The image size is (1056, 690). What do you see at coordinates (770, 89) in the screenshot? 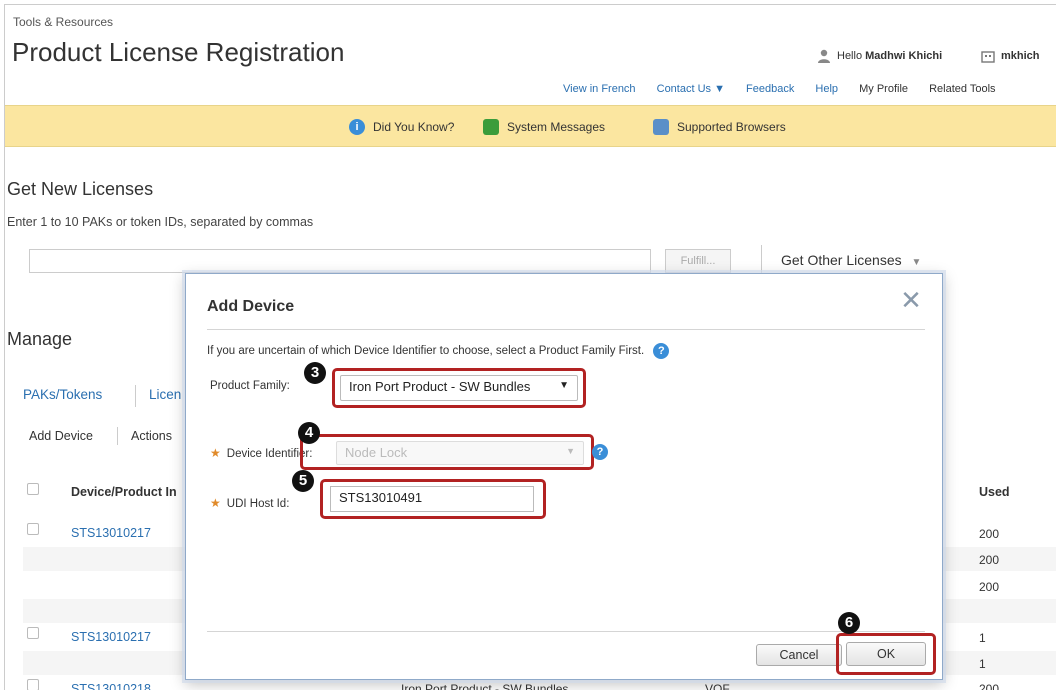
I see `link-feedback: Feedback` at bounding box center [770, 89].